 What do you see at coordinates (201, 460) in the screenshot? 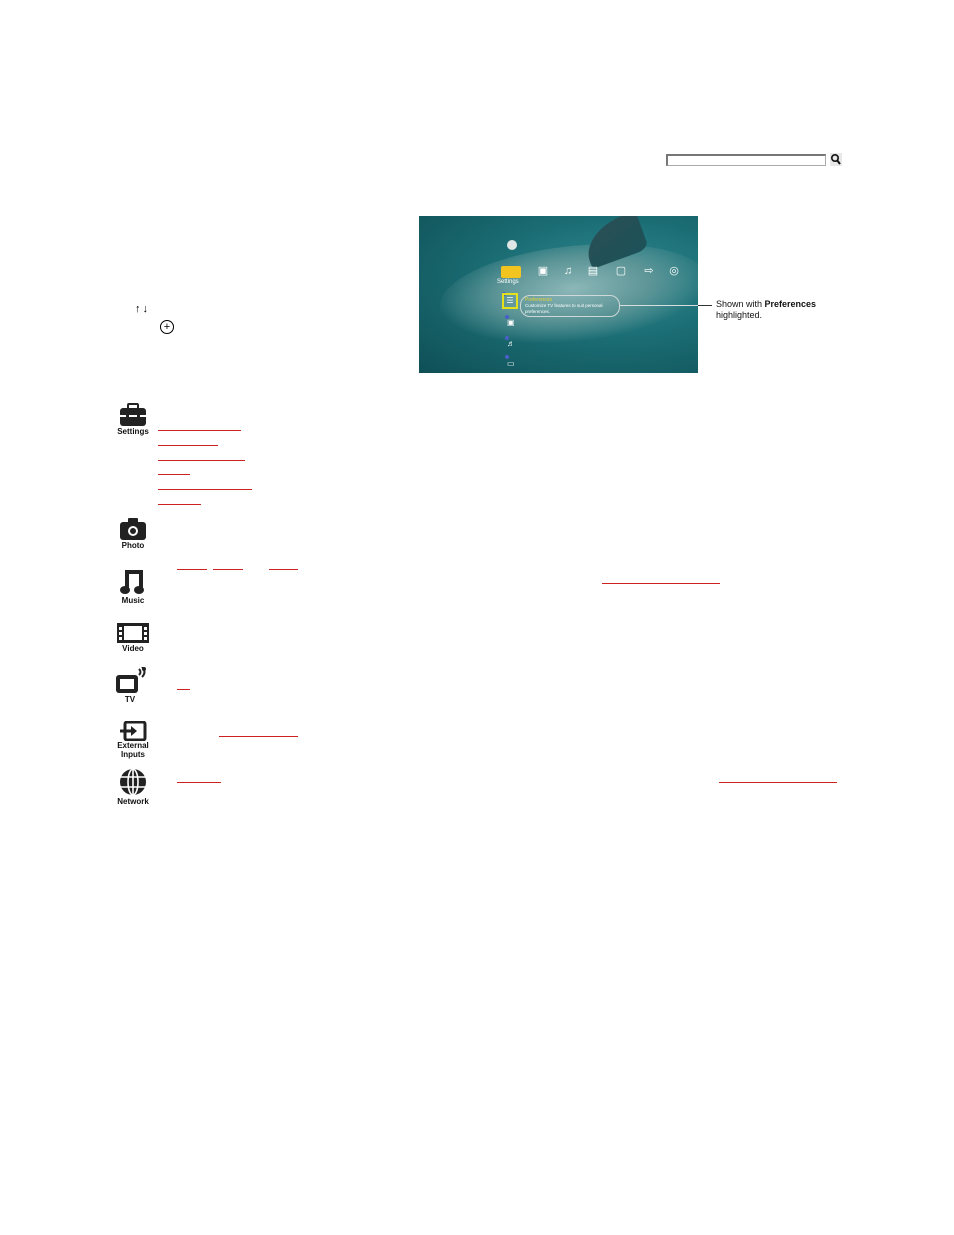
I see `link-sound-display: Sound & Display` at bounding box center [201, 460].